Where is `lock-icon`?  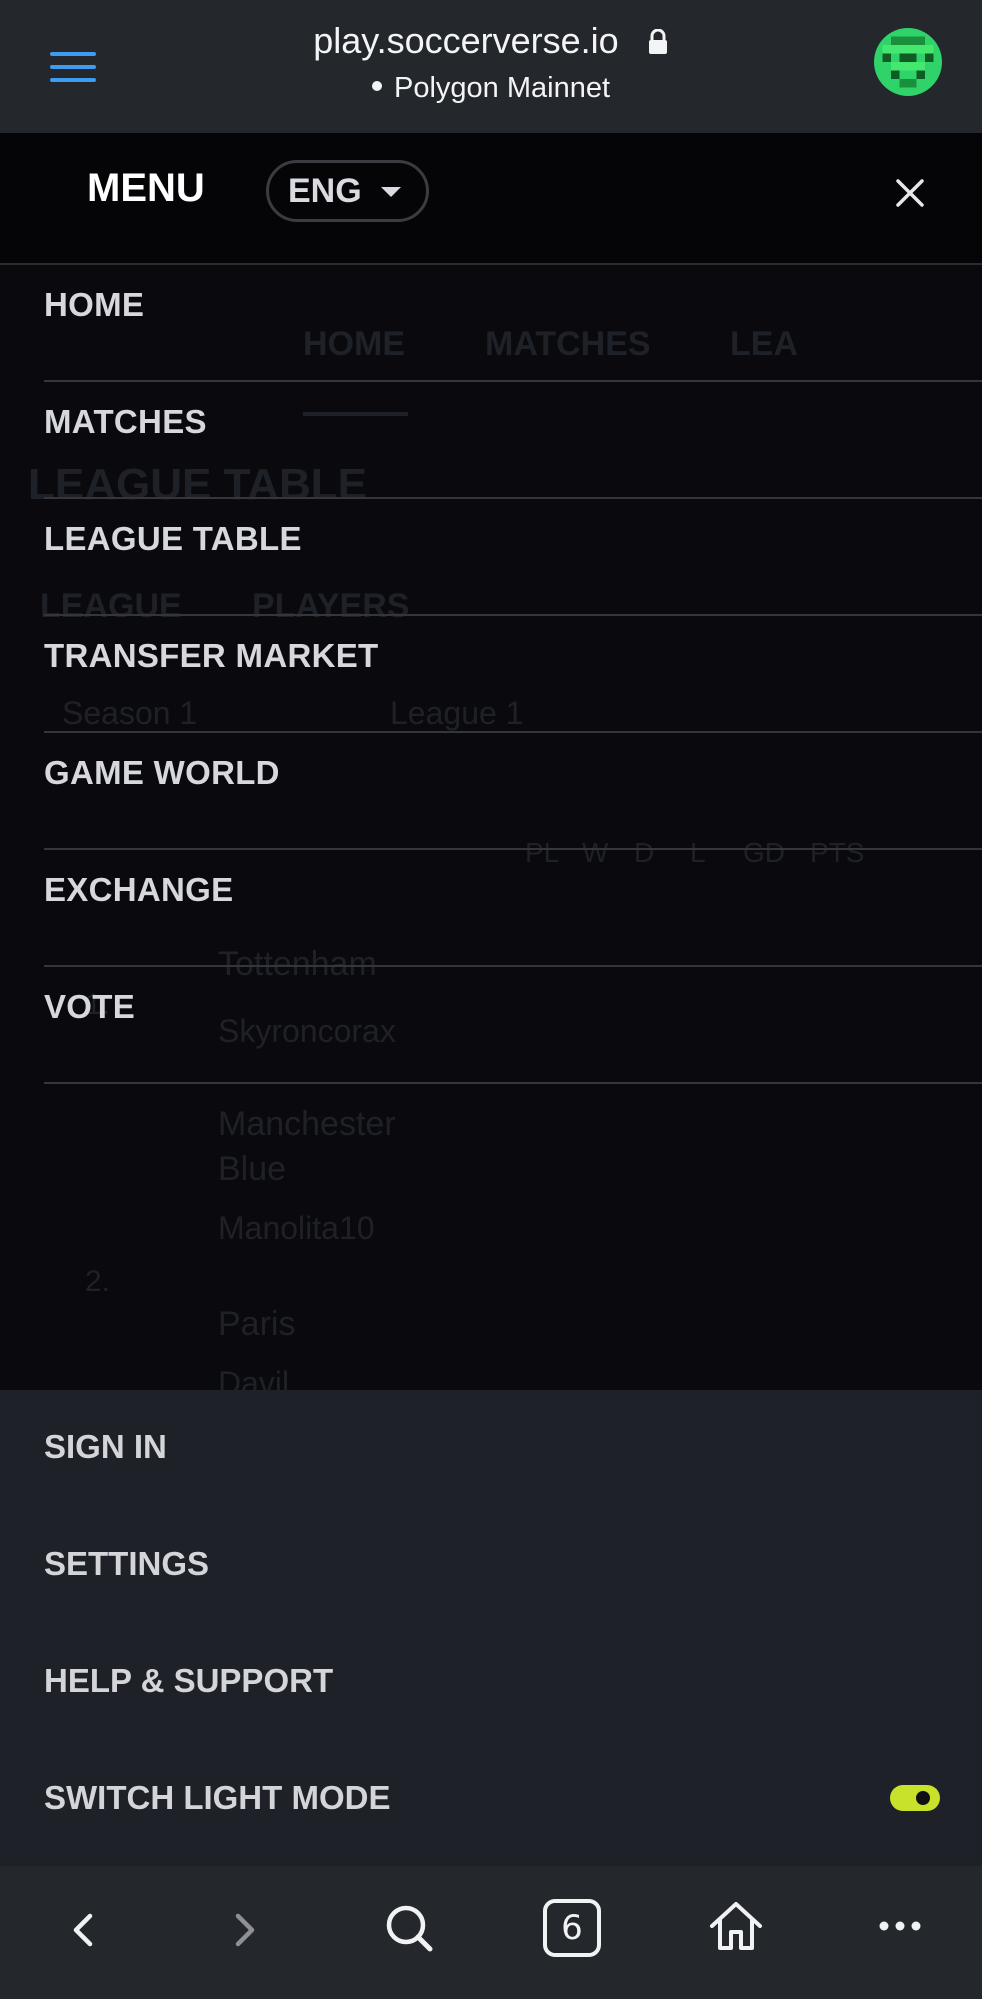
lock-icon is located at coordinates (658, 43).